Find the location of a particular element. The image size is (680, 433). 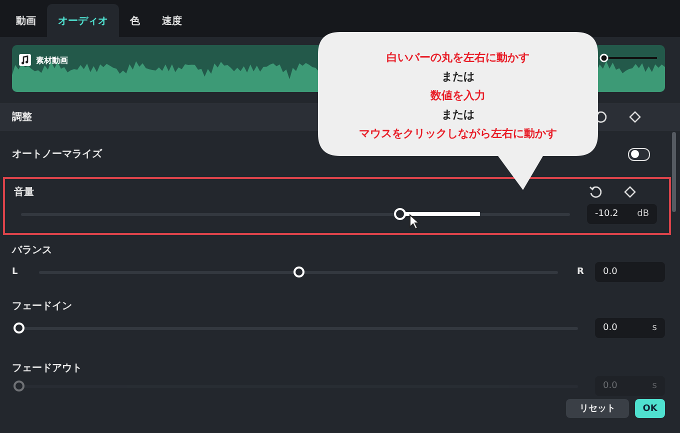

callout-text: 数値を入力 is located at coordinates (458, 96).